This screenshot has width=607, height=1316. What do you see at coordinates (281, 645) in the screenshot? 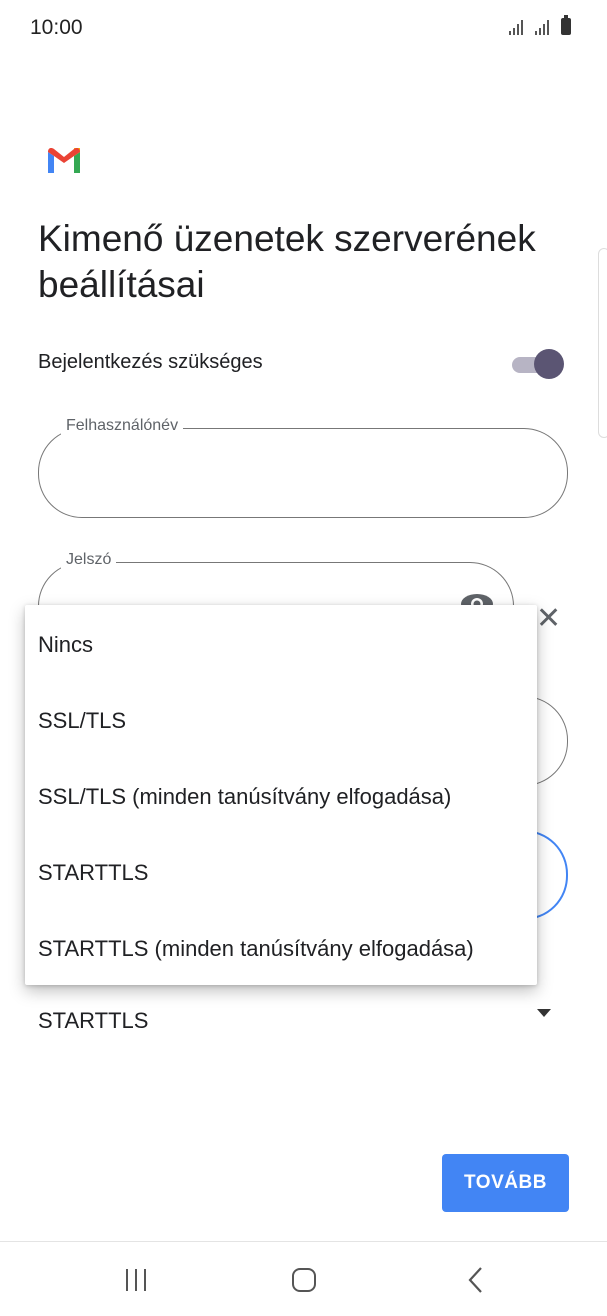
I see `menu-item-none: Nincs` at bounding box center [281, 645].